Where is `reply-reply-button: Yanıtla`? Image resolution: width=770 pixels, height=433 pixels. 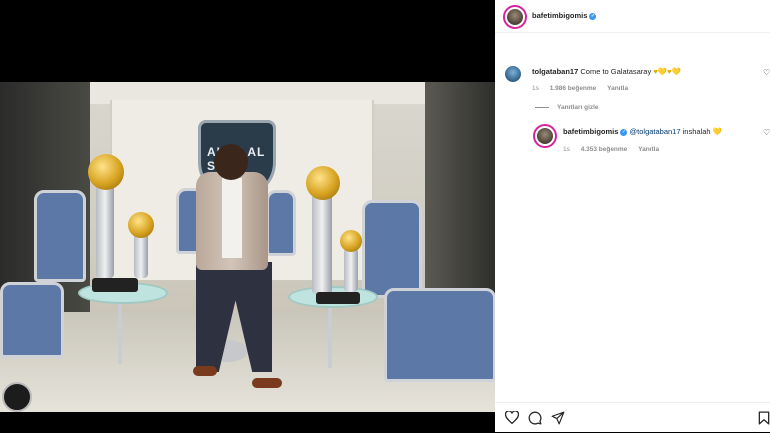 reply-reply-button: Yanıtla is located at coordinates (648, 149).